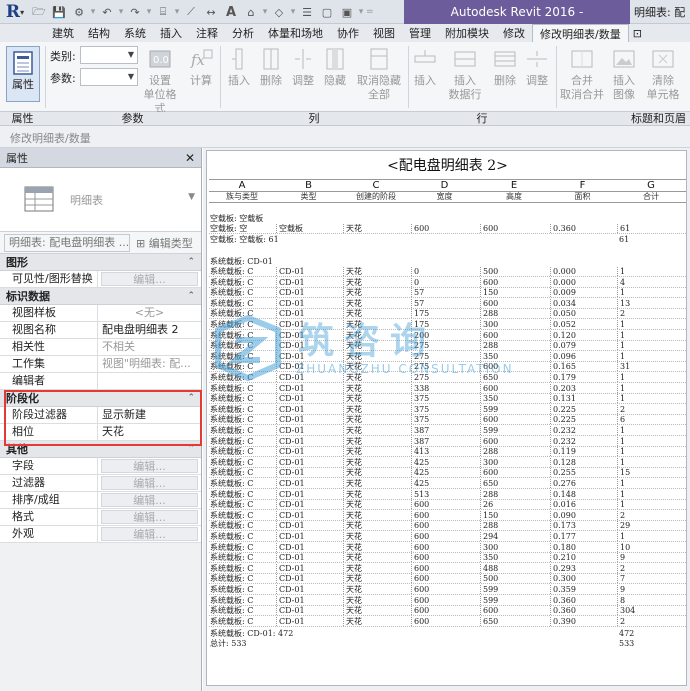  I want to click on table-cell: 4, so click(651, 282).